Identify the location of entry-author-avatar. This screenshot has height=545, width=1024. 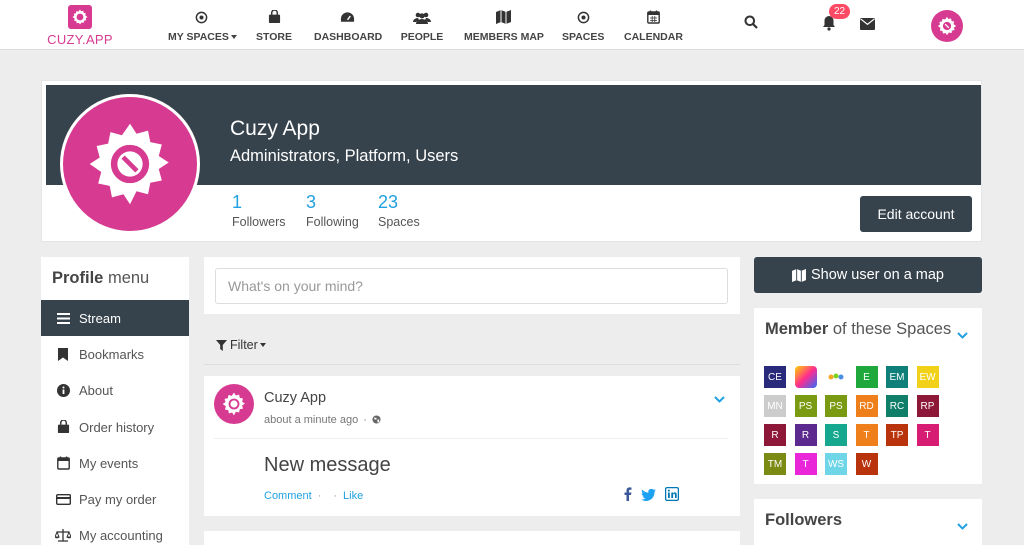
(234, 404).